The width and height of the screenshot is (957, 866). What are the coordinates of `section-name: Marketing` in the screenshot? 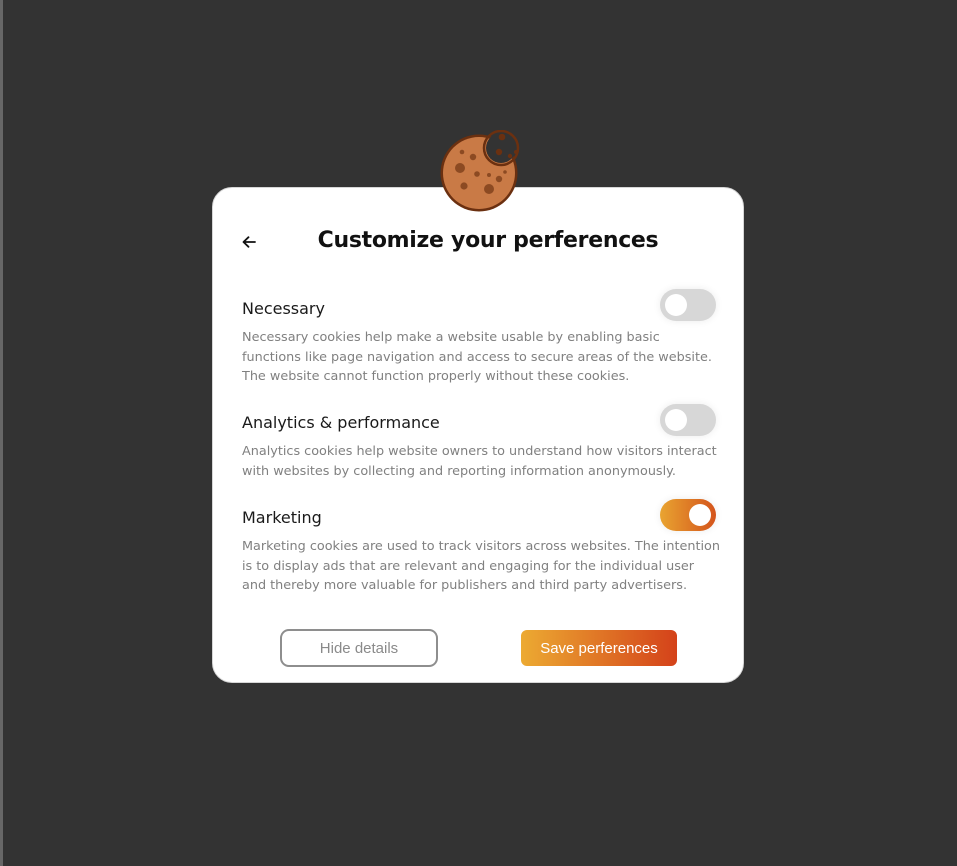 It's located at (282, 517).